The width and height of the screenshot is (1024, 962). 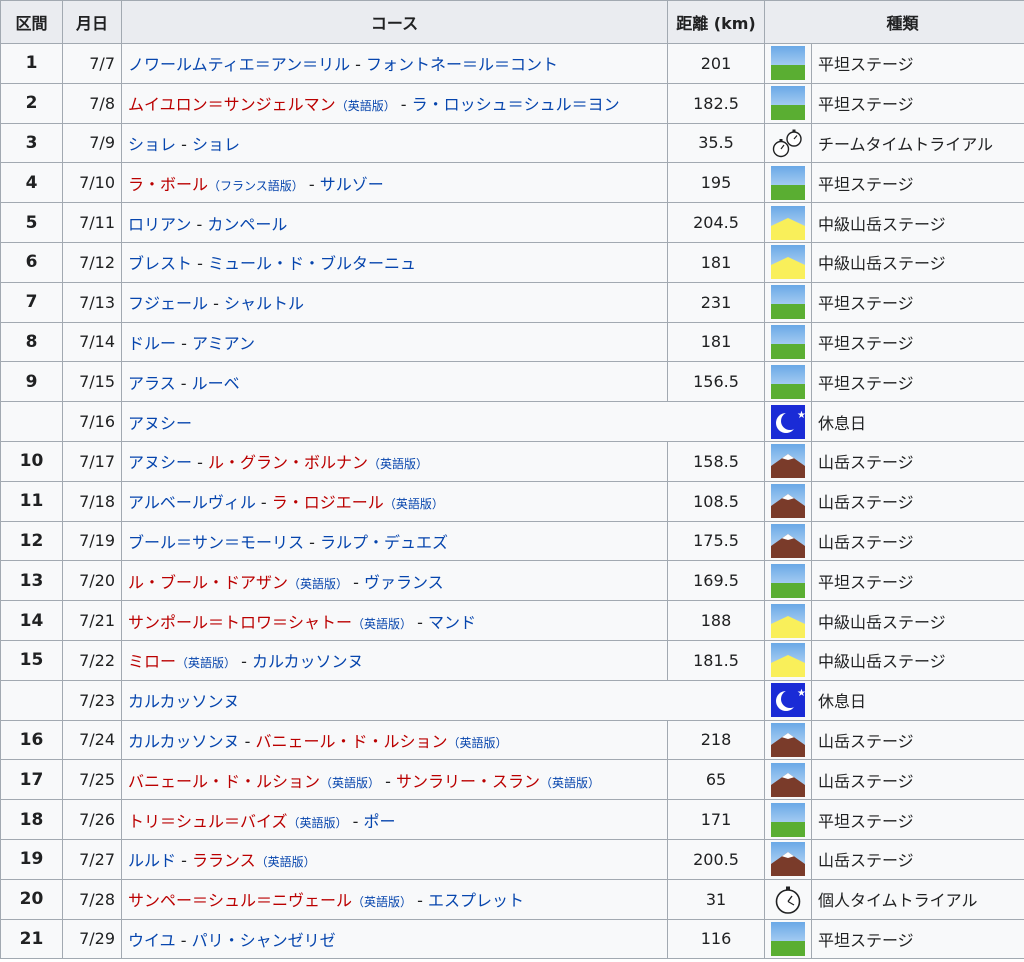 What do you see at coordinates (31, 780) in the screenshot?
I see `stage-number: 17` at bounding box center [31, 780].